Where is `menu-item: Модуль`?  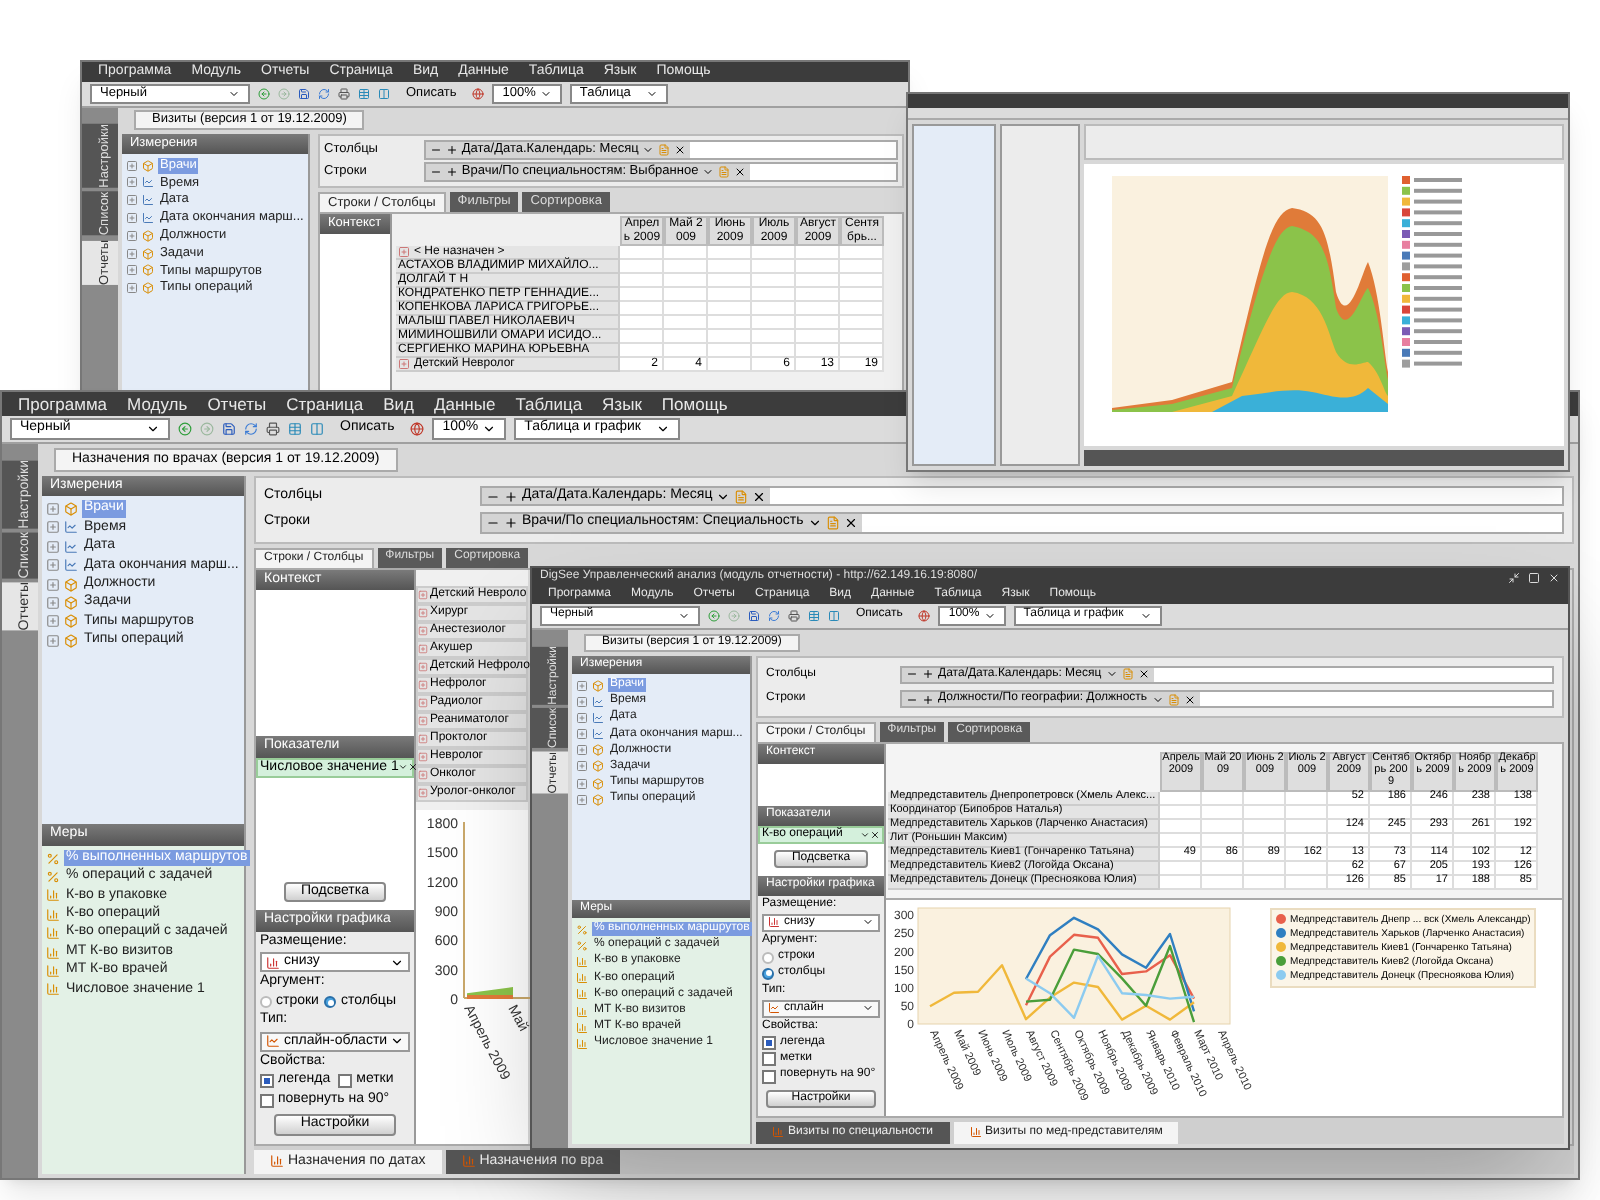 menu-item: Модуль is located at coordinates (157, 404).